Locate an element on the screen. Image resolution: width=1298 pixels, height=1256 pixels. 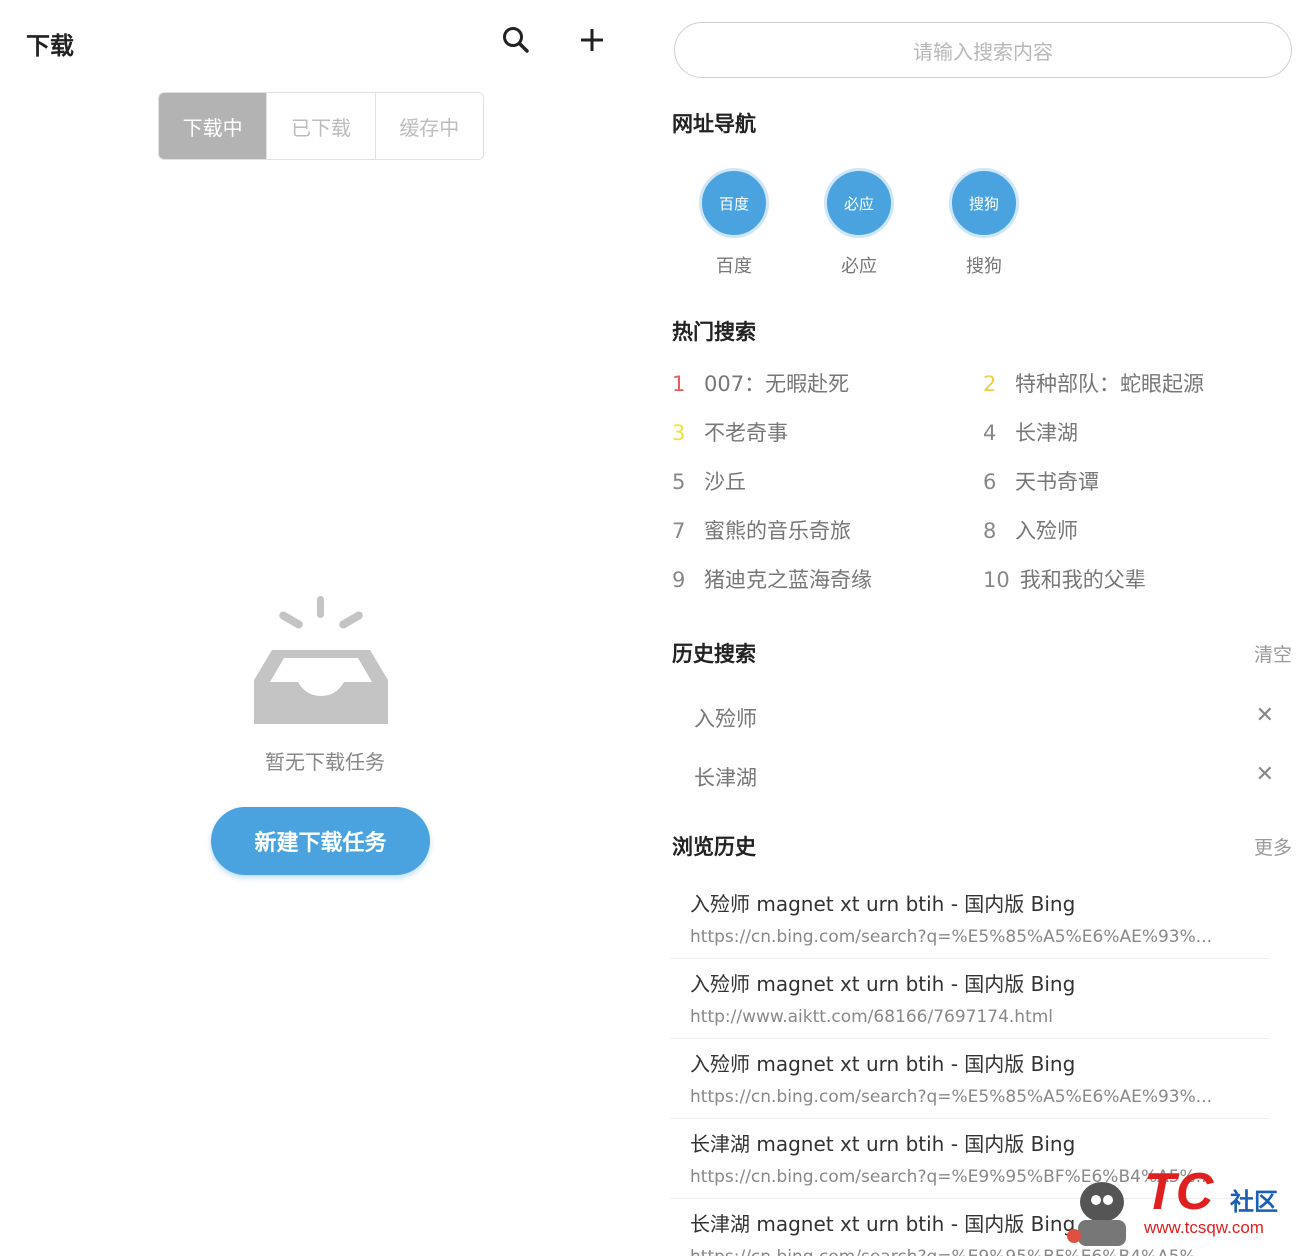
hot-item: 2 特种部队：蛇眼起源 is located at coordinates (1093, 383).